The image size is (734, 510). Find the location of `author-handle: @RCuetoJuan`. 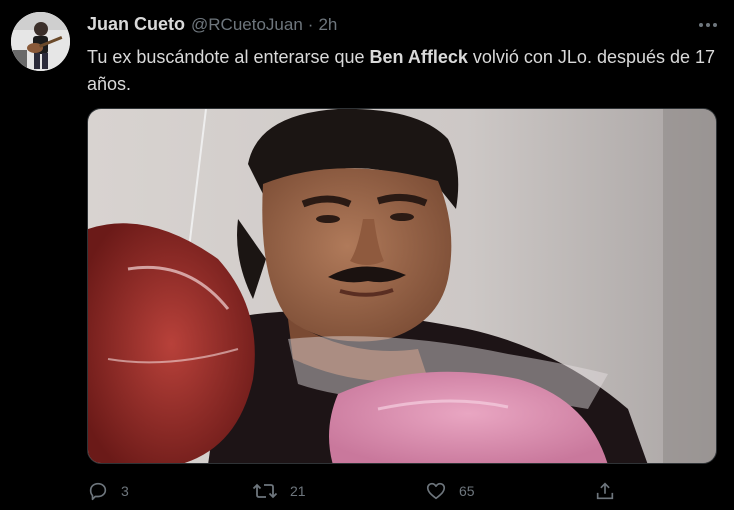

author-handle: @RCuetoJuan is located at coordinates (247, 25).